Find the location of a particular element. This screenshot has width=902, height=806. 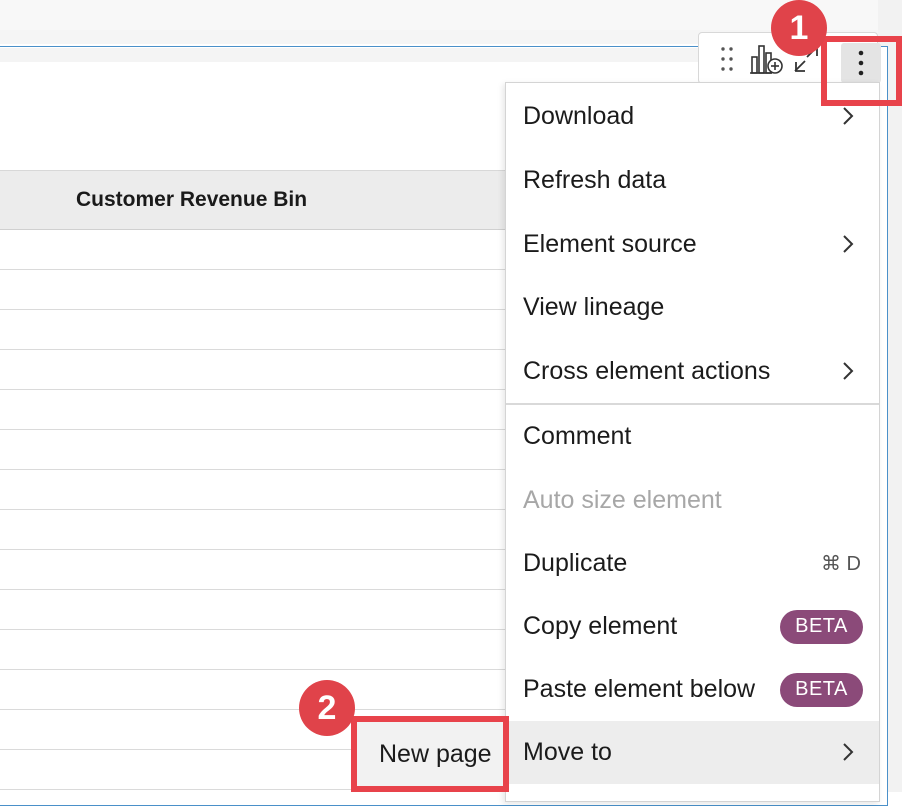

top-canvas-strip is located at coordinates (439, 15).